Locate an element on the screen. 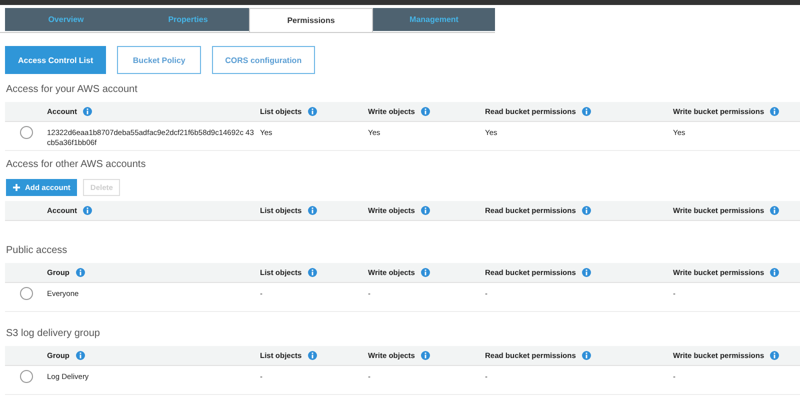 This screenshot has width=800, height=402. tab: Management is located at coordinates (434, 19).